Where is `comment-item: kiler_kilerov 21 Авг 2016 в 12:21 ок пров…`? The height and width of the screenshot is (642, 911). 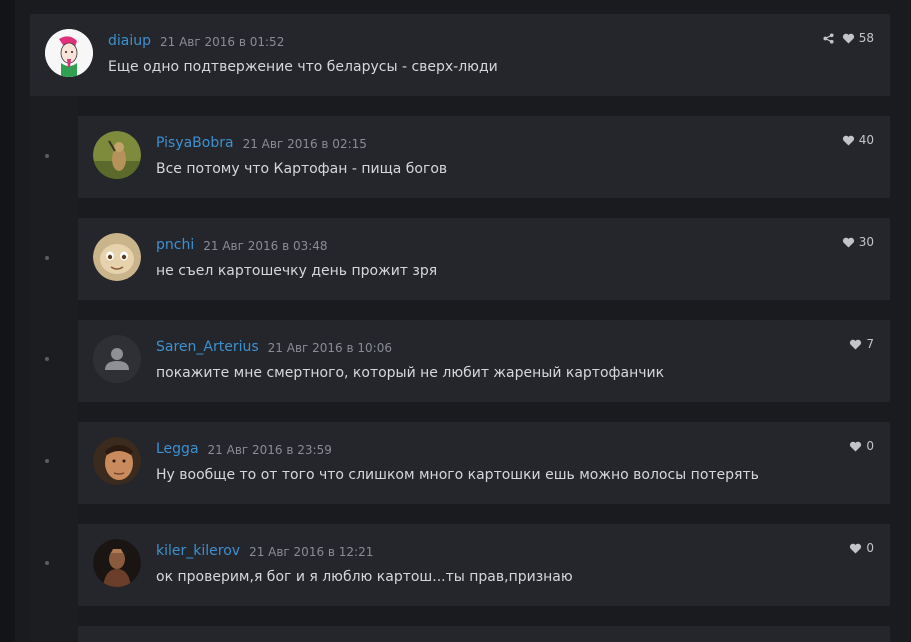
comment-item: kiler_kilerov 21 Авг 2016 в 12:21 ок пров… is located at coordinates (484, 565).